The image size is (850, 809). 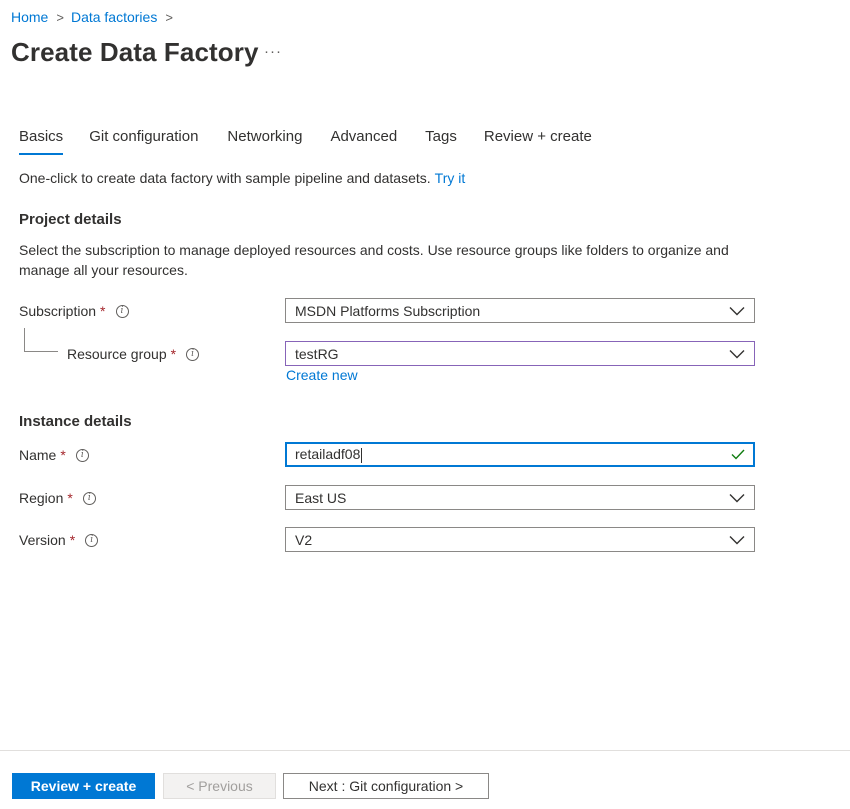 I want to click on subscription-value: MSDN Platforms Subscription, so click(x=388, y=310).